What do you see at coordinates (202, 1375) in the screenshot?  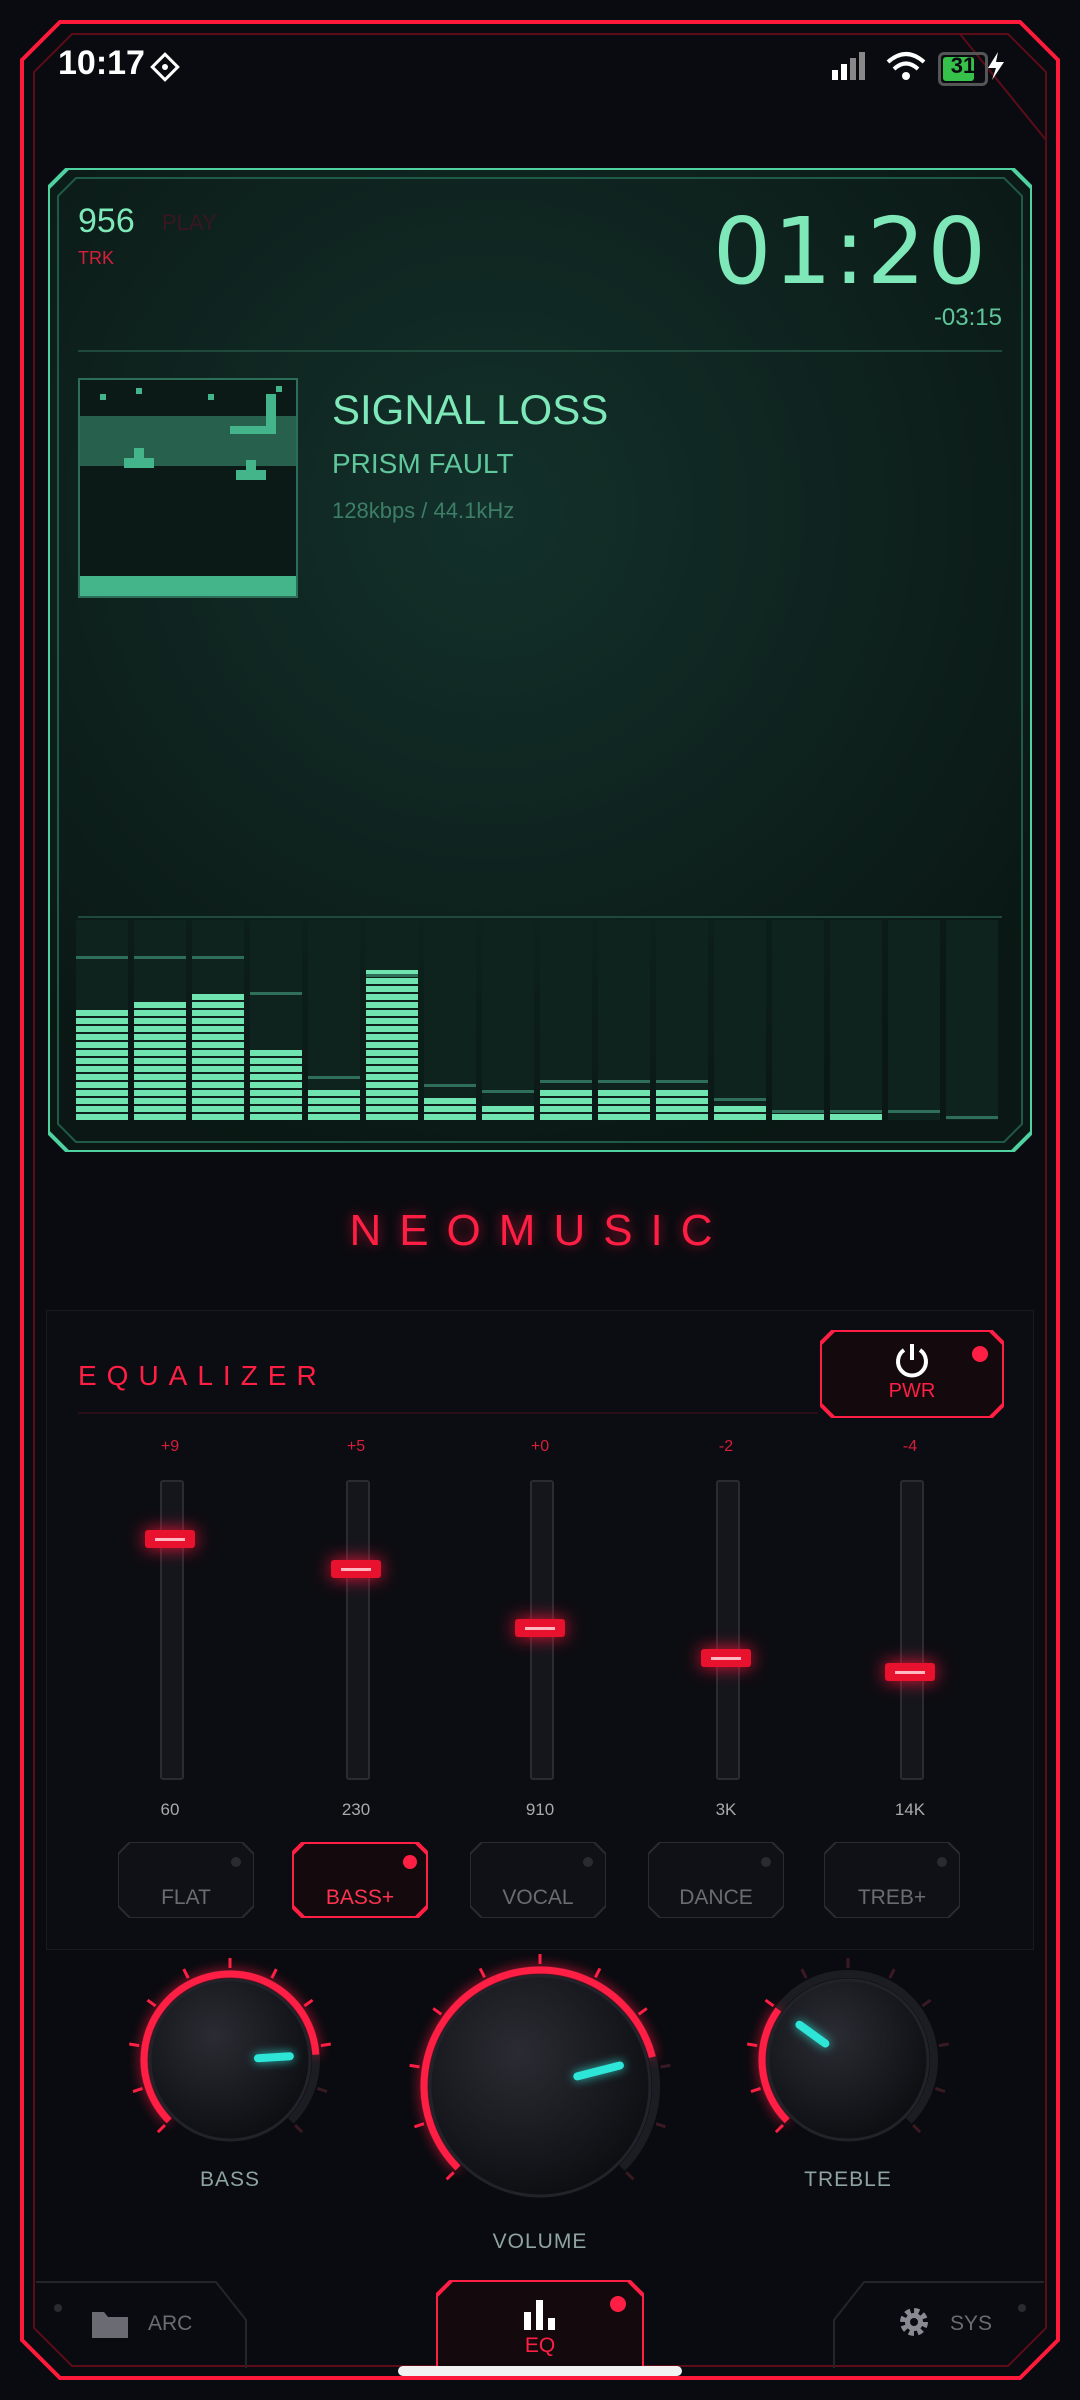 I see `equalizer-title: EQUALIZER` at bounding box center [202, 1375].